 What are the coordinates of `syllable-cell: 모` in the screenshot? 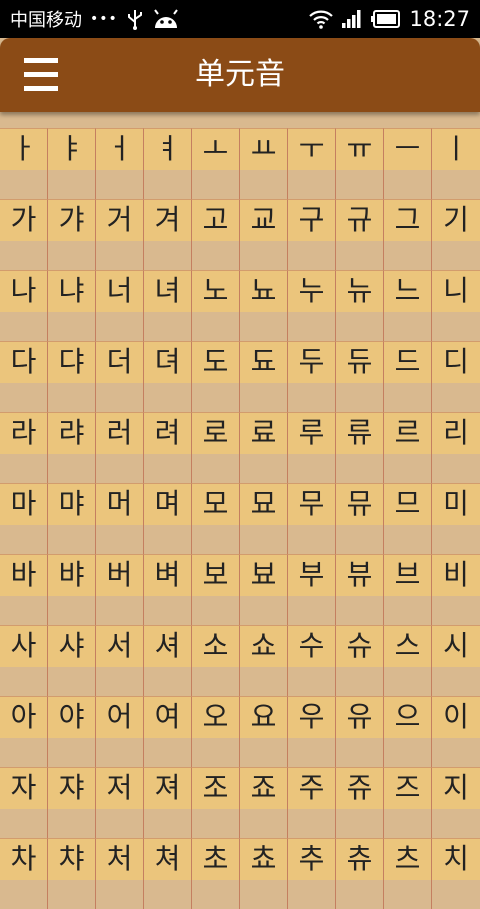 It's located at (216, 518).